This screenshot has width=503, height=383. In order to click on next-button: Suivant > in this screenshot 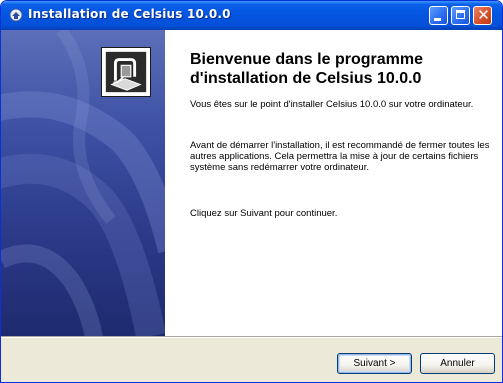, I will do `click(374, 363)`.